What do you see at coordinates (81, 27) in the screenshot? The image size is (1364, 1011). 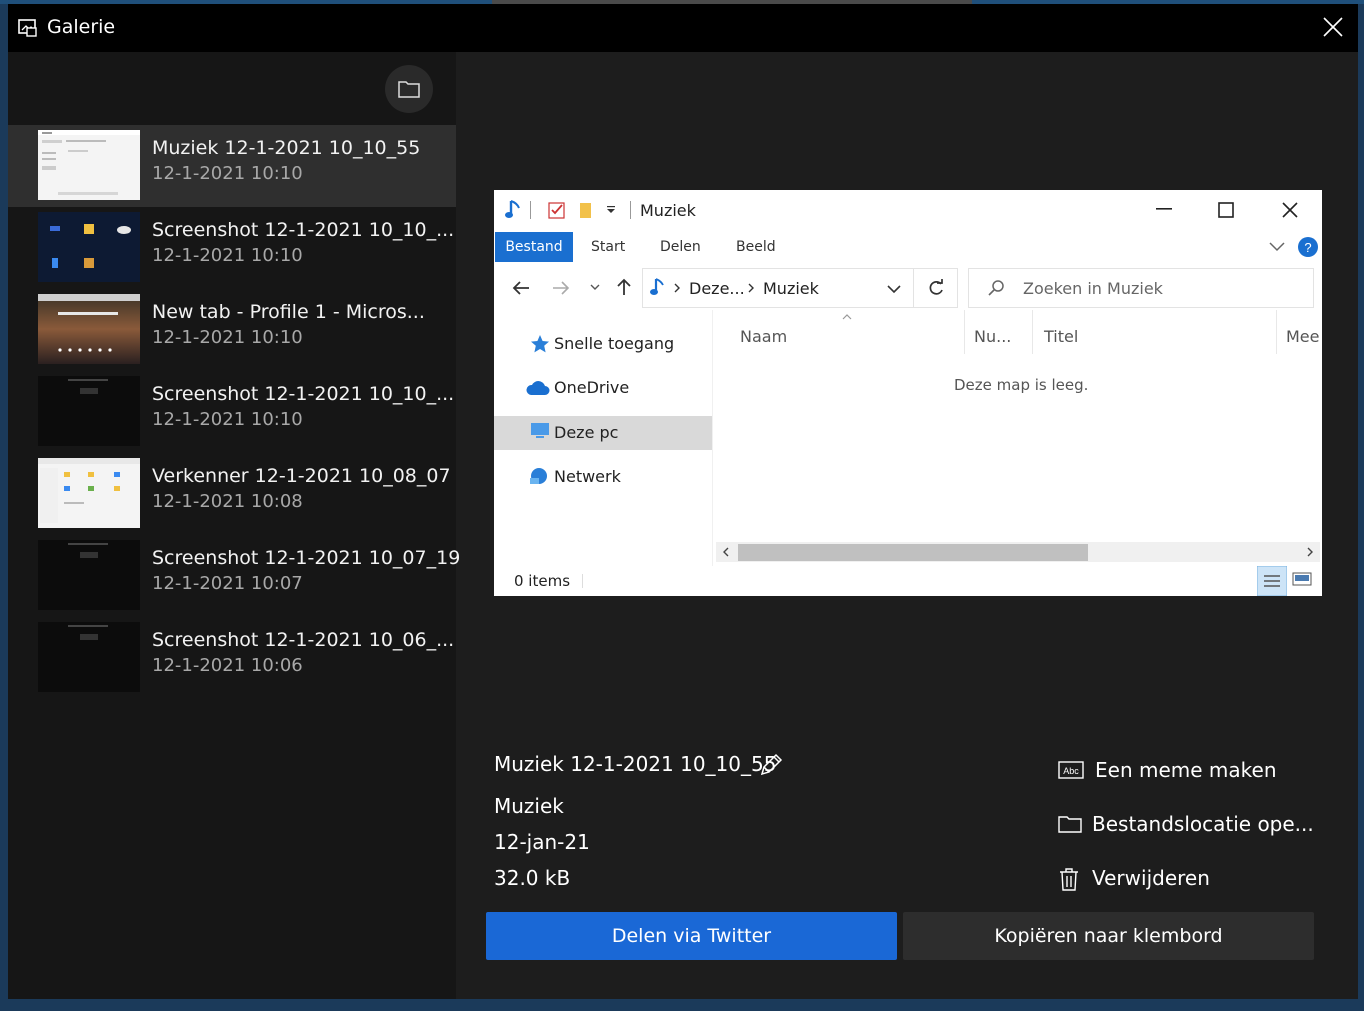 I see `window-title: Galerie` at bounding box center [81, 27].